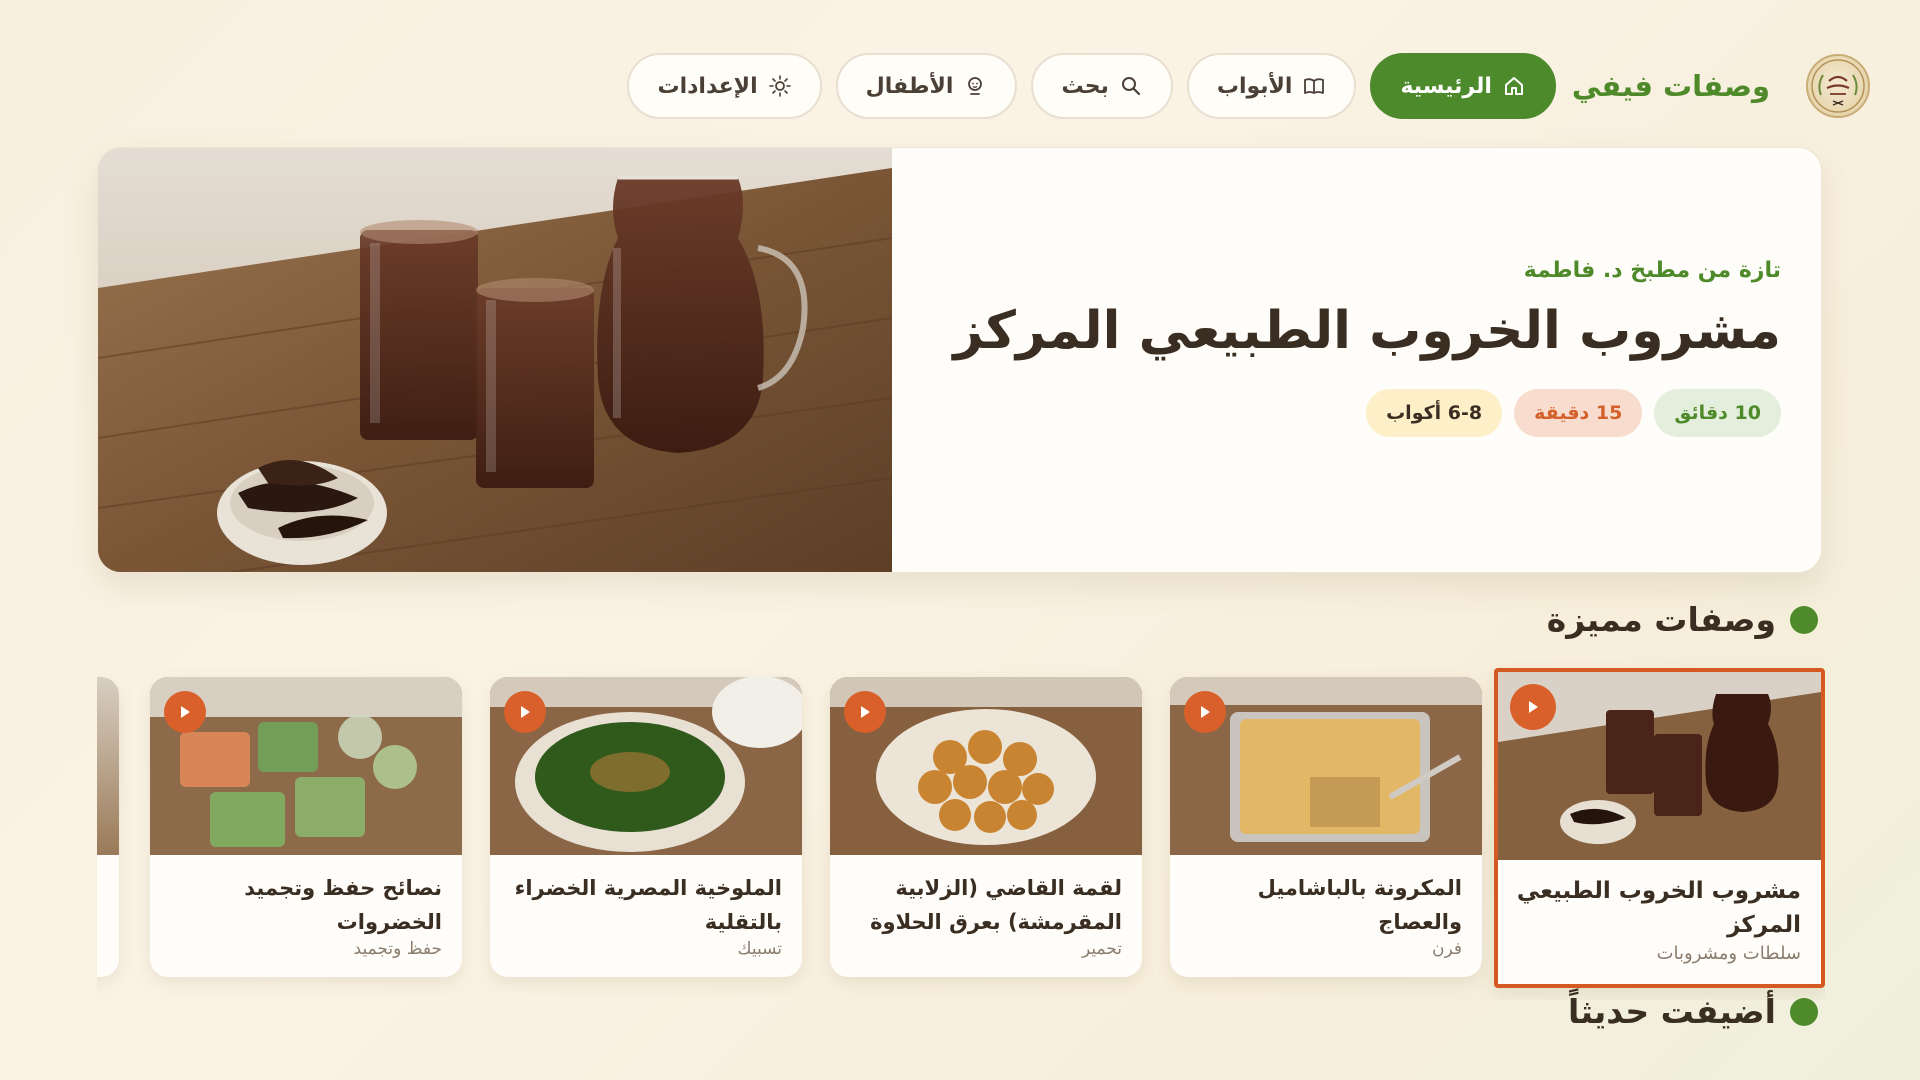 The height and width of the screenshot is (1080, 1920). I want to click on recipe-card: الملوخية المصرية الخضراء بالتقلية تسبيك, so click(646, 827).